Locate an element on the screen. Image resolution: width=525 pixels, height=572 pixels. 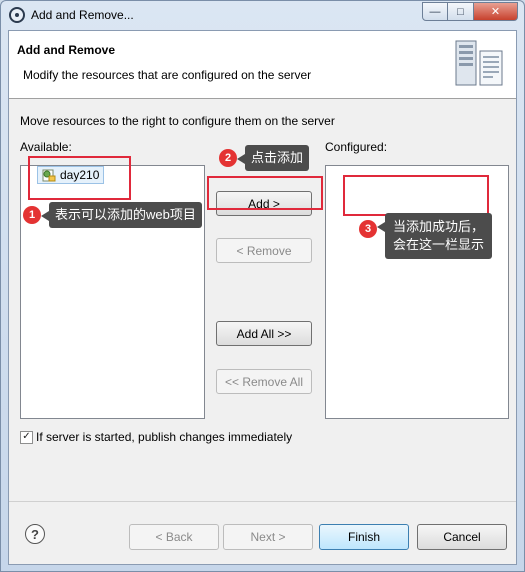
annotation-callout-2: 点击添加 is located at coordinates (273, 158).